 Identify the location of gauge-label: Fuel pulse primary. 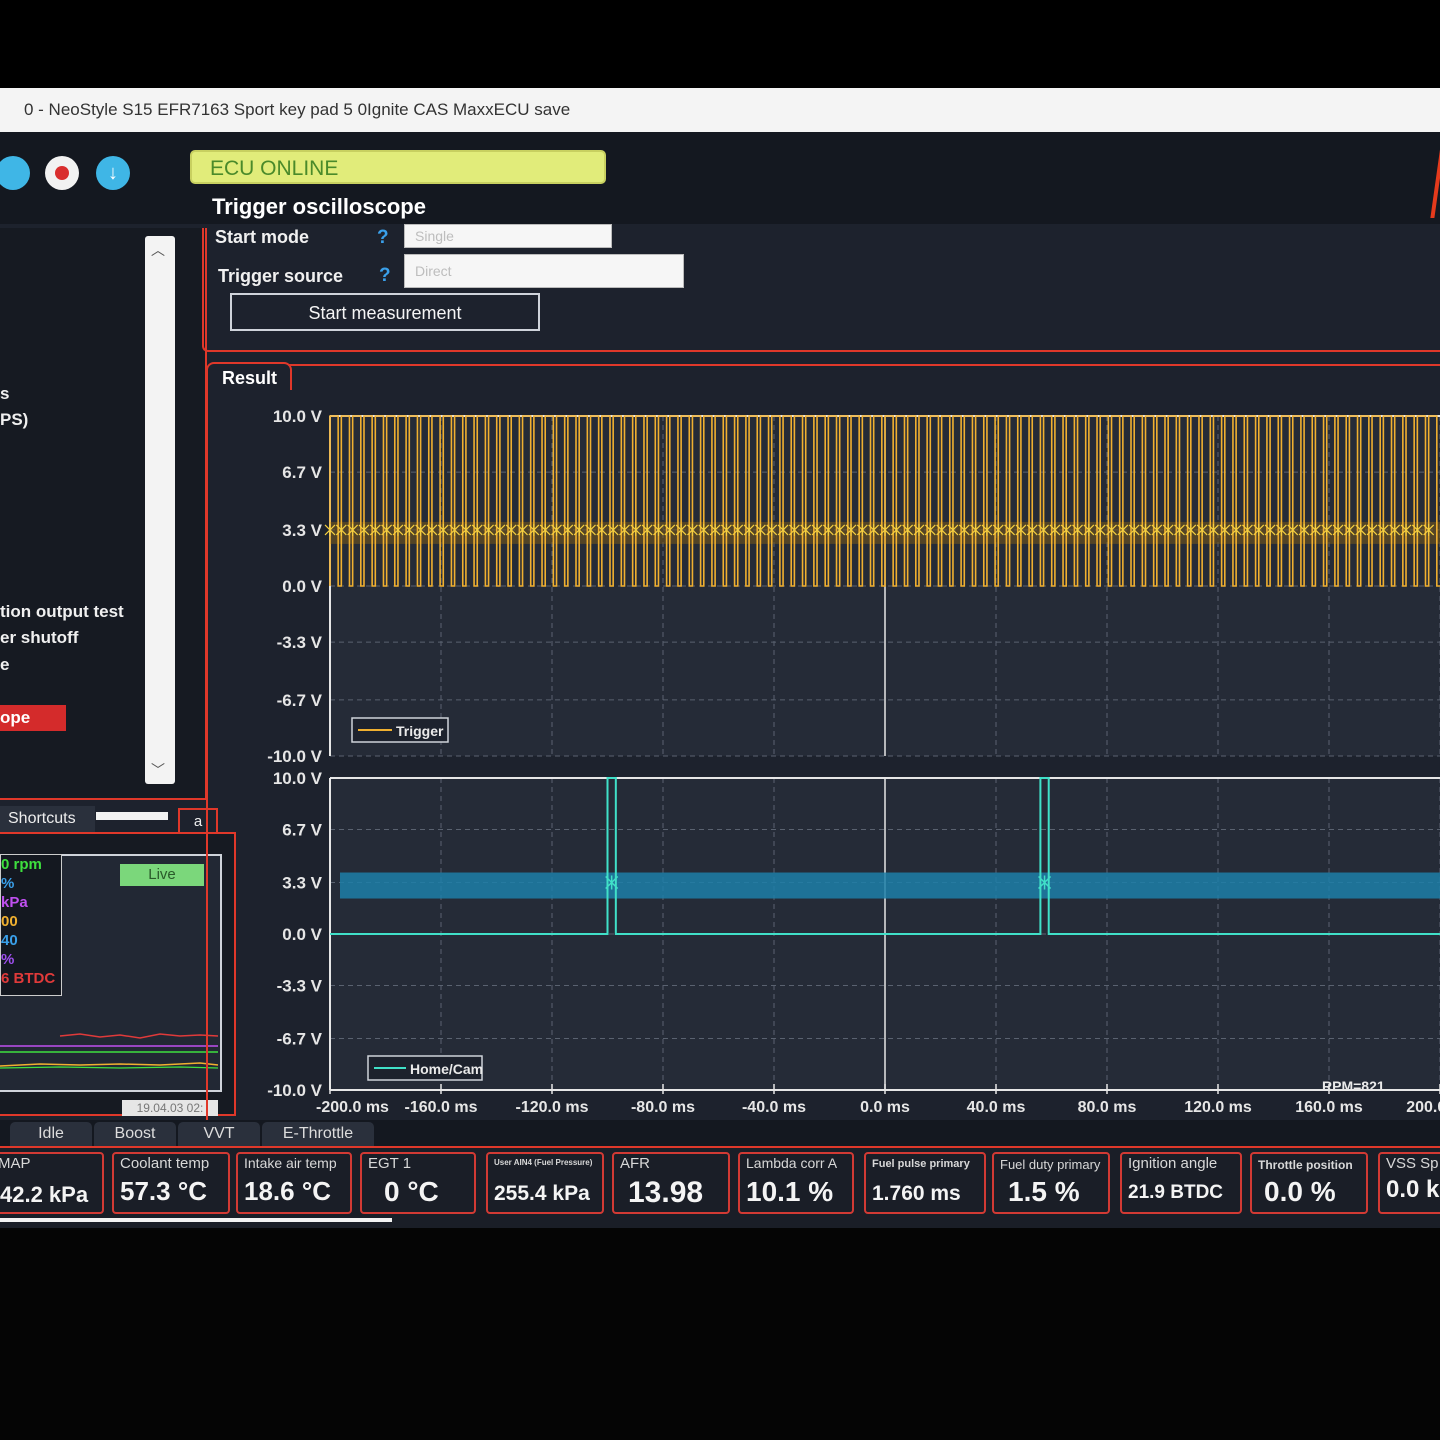
(921, 1164).